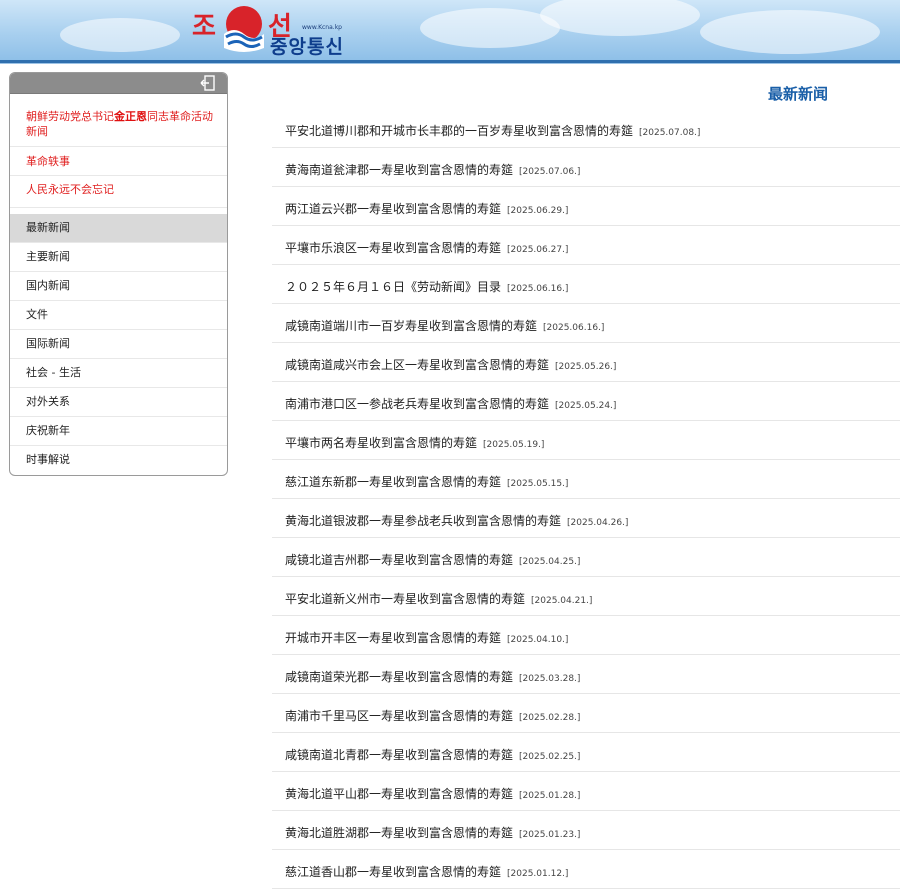  Describe the element at coordinates (118, 373) in the screenshot. I see `sidebar-item-society-life: 社会 - 生活` at that location.